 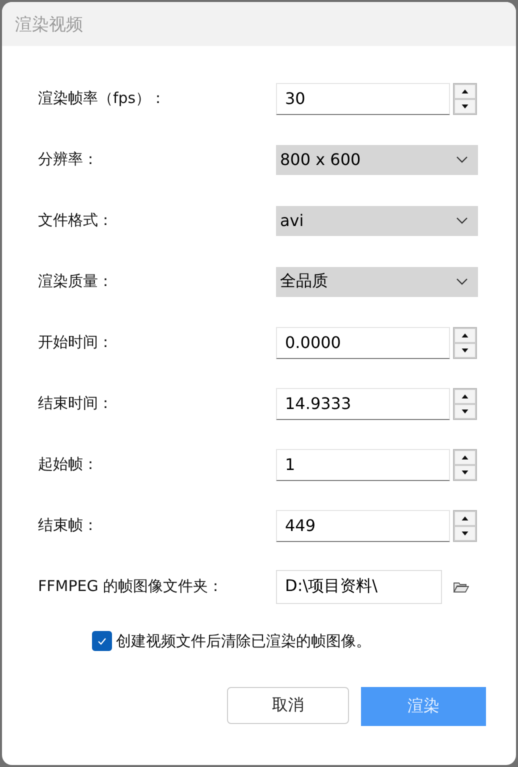 I want to click on dropdown: 全品质, so click(x=377, y=281).